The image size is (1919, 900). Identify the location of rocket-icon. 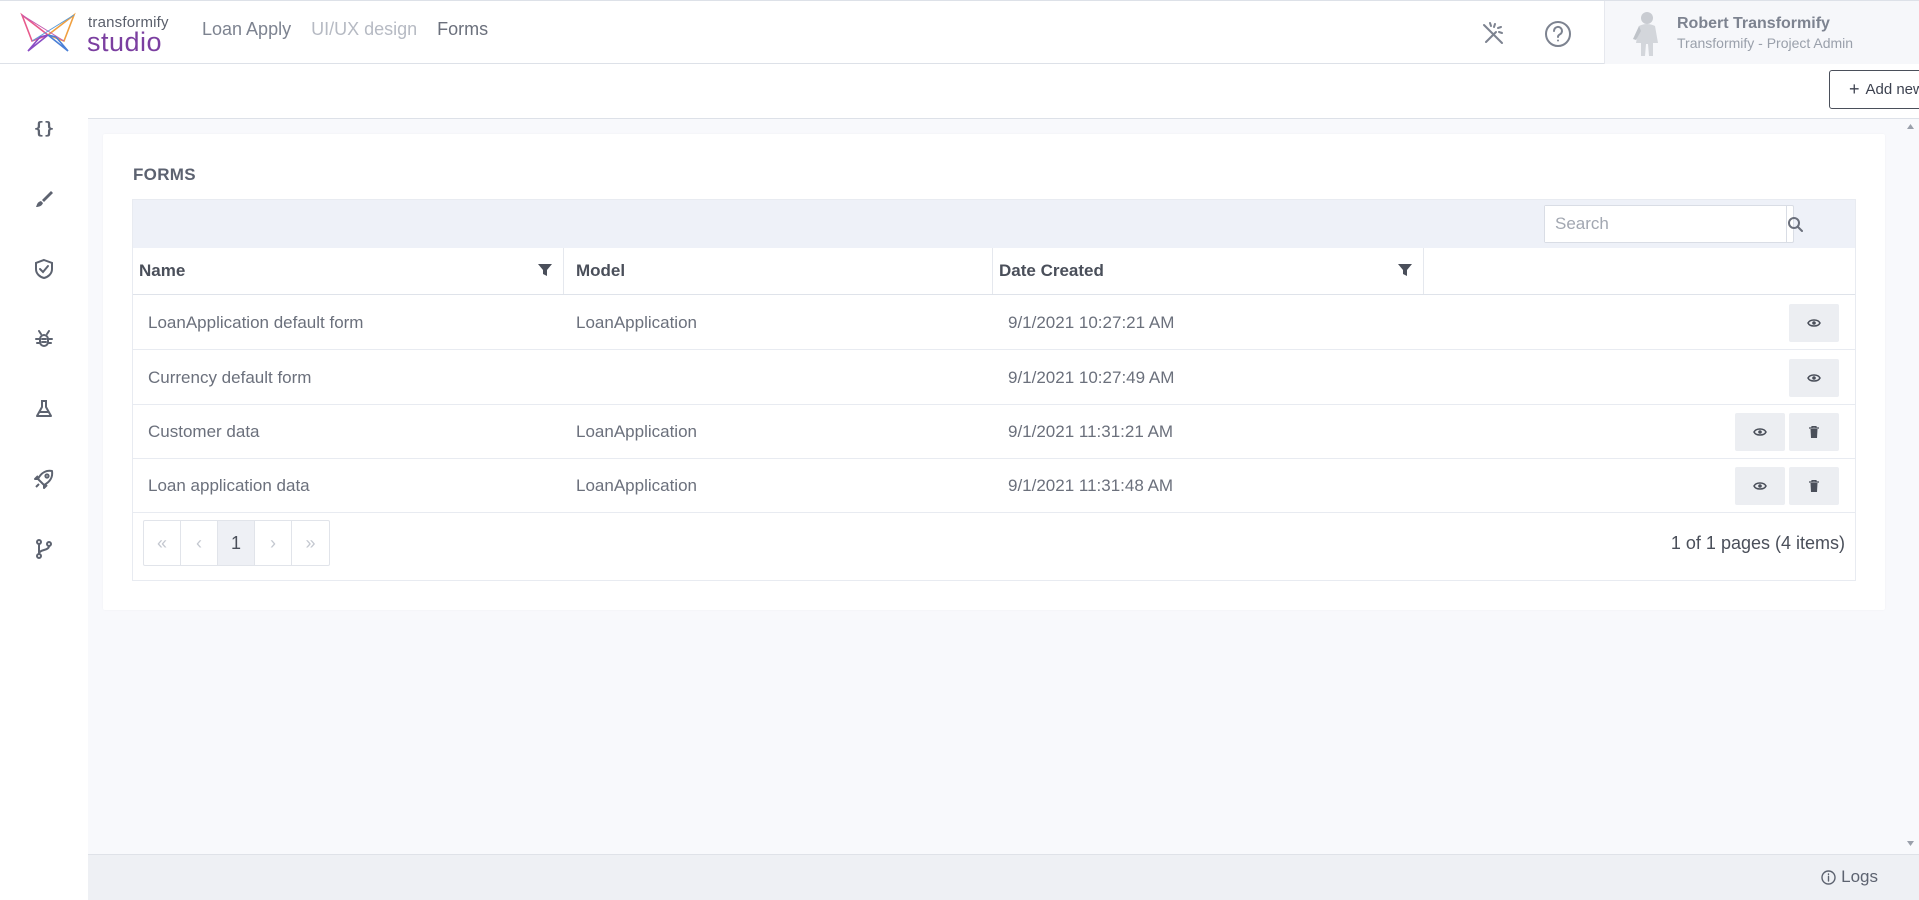
(44, 479).